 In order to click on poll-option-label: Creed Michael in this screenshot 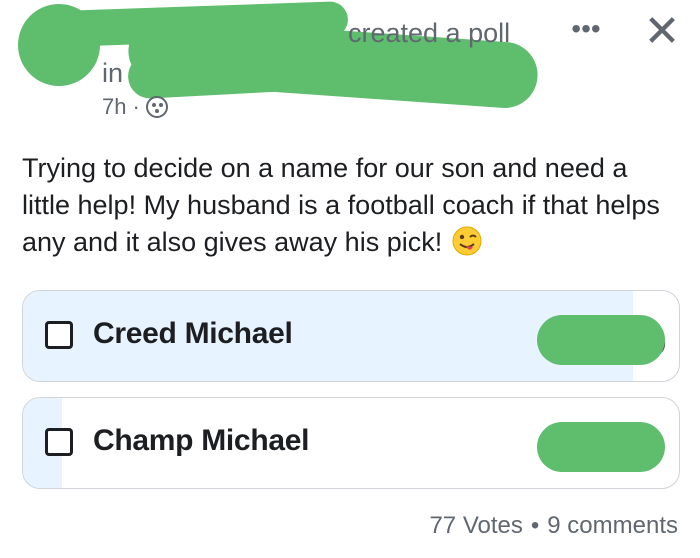, I will do `click(193, 333)`.